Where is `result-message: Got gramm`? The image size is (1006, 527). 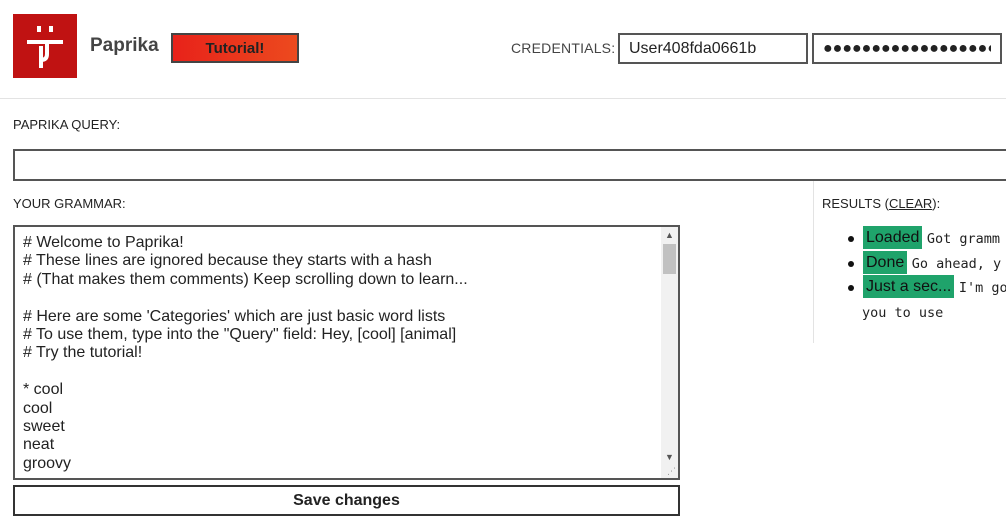 result-message: Got gramm is located at coordinates (963, 239).